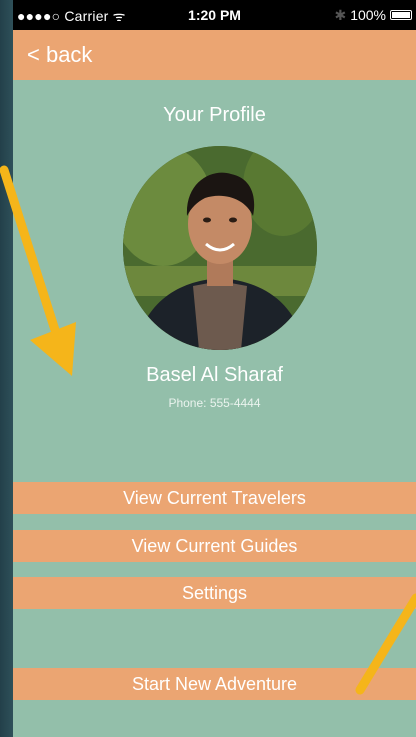  Describe the element at coordinates (220, 248) in the screenshot. I see `profile-photo` at that location.